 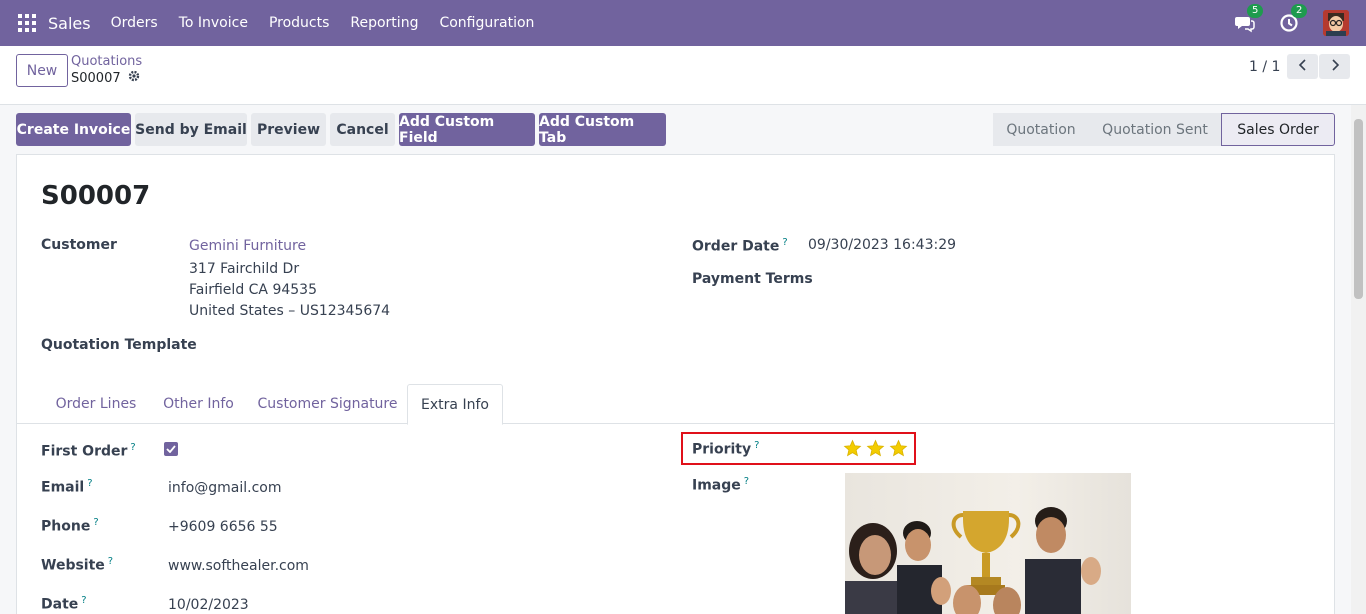 I want to click on first-order-checkbox, so click(x=171, y=449).